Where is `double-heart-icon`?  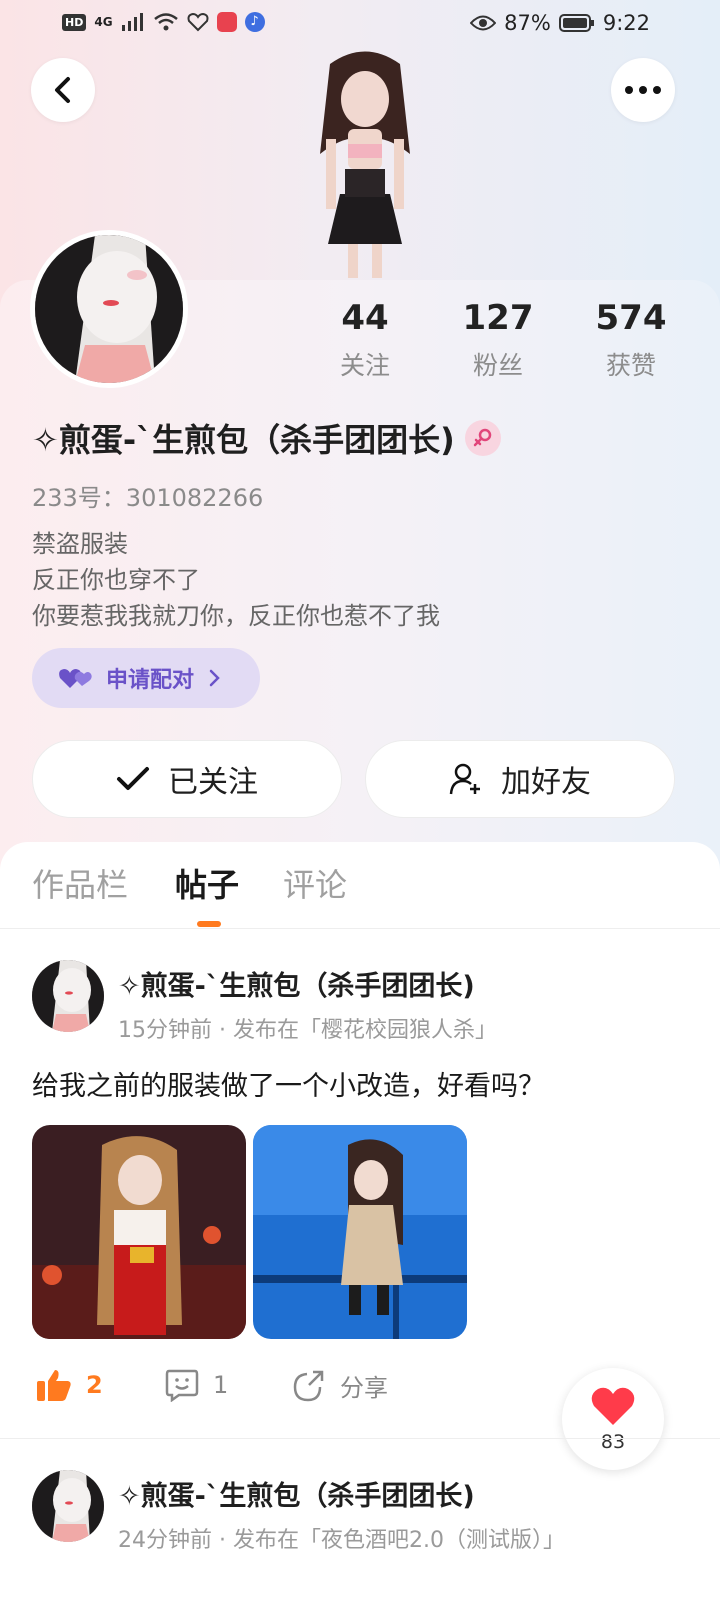 double-heart-icon is located at coordinates (75, 678).